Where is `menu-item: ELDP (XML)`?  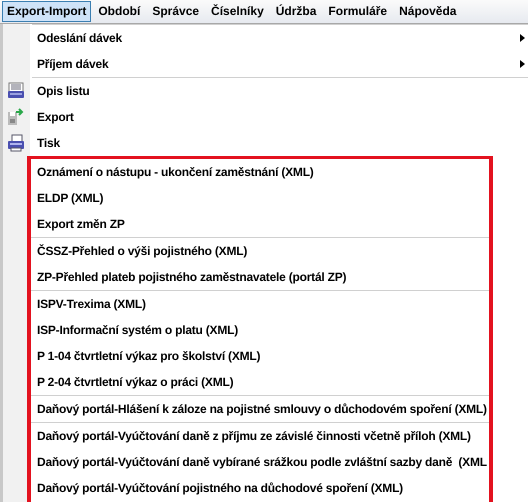
menu-item: ELDP (XML) is located at coordinates (260, 198).